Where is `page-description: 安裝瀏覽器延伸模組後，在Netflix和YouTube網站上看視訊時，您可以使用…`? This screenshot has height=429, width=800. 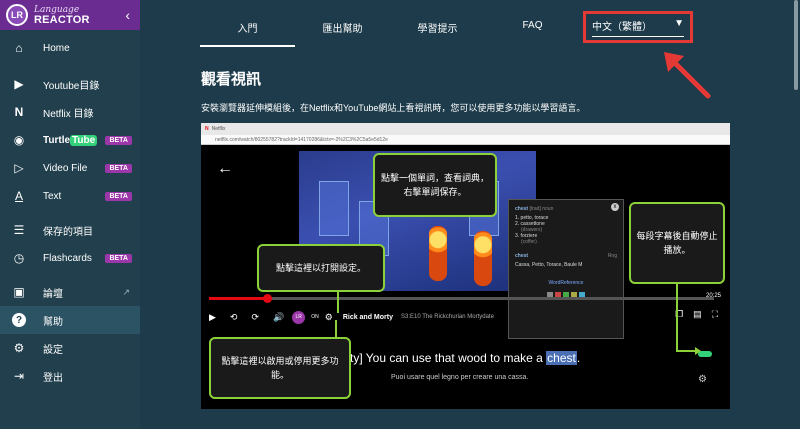
page-description: 安裝瀏覽器延伸模組後，在Netflix和YouTube網站上看視訊時，您可以使用… is located at coordinates (393, 108).